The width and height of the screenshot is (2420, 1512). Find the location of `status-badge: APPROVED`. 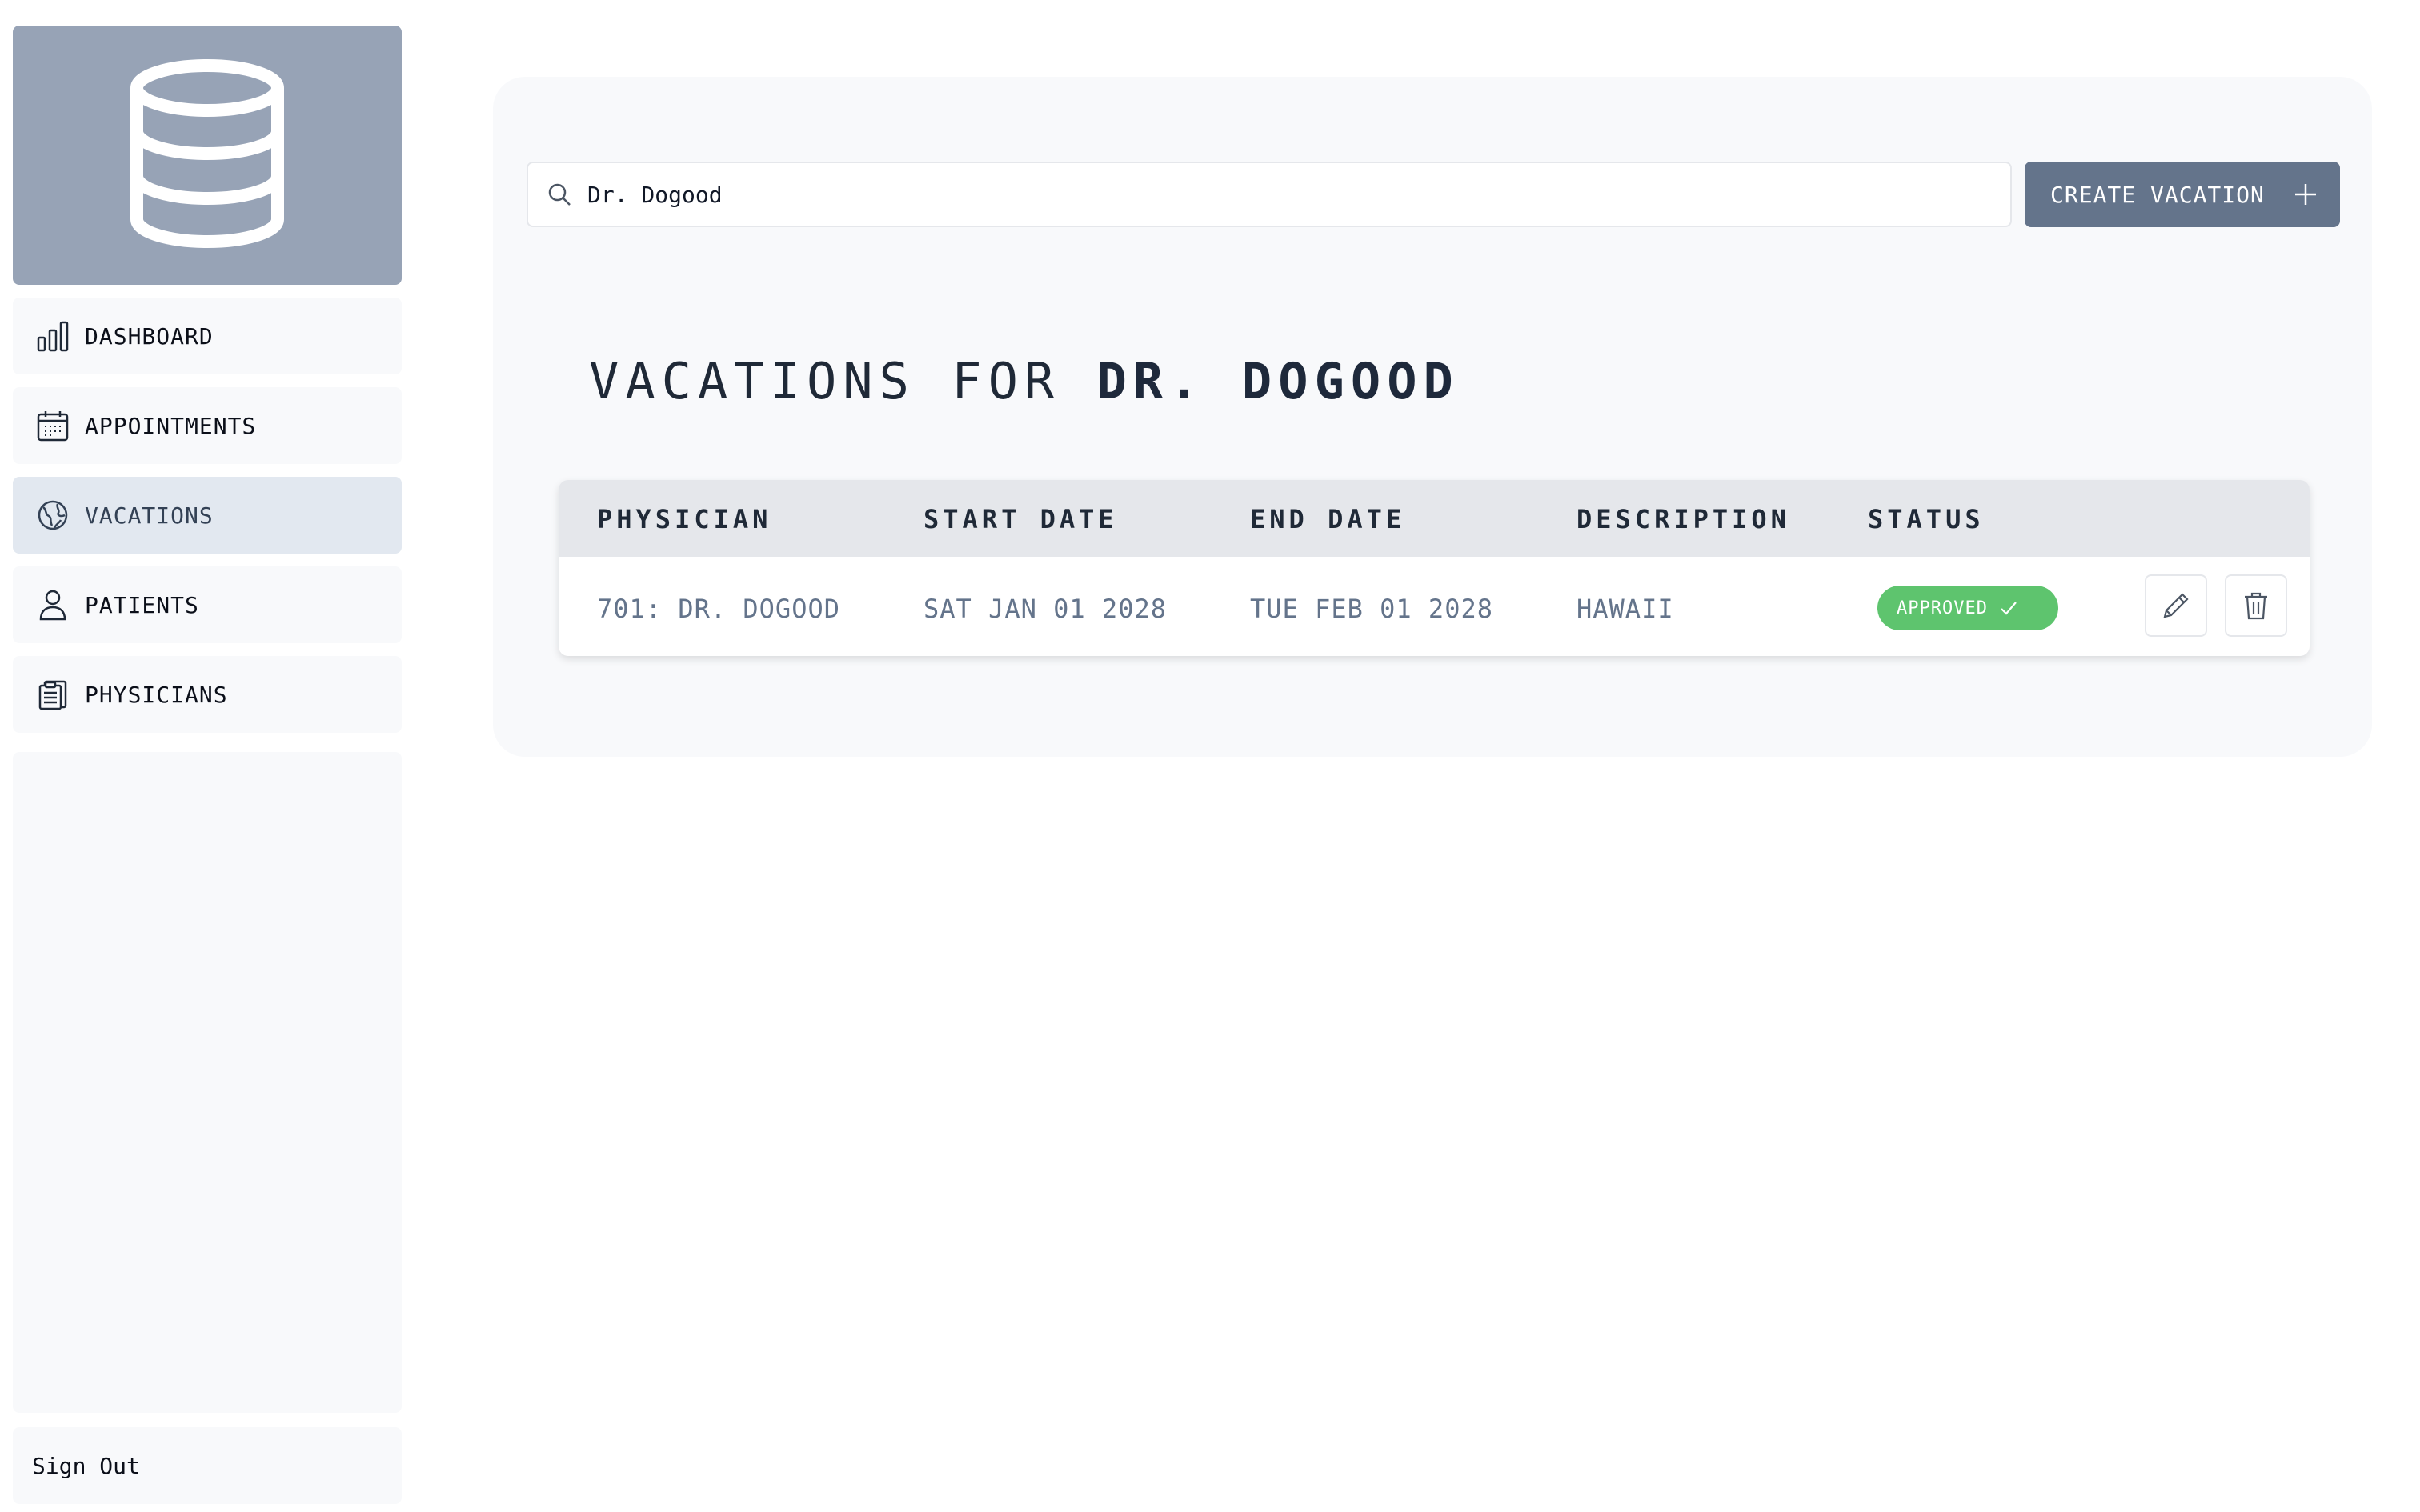

status-badge: APPROVED is located at coordinates (1967, 608).